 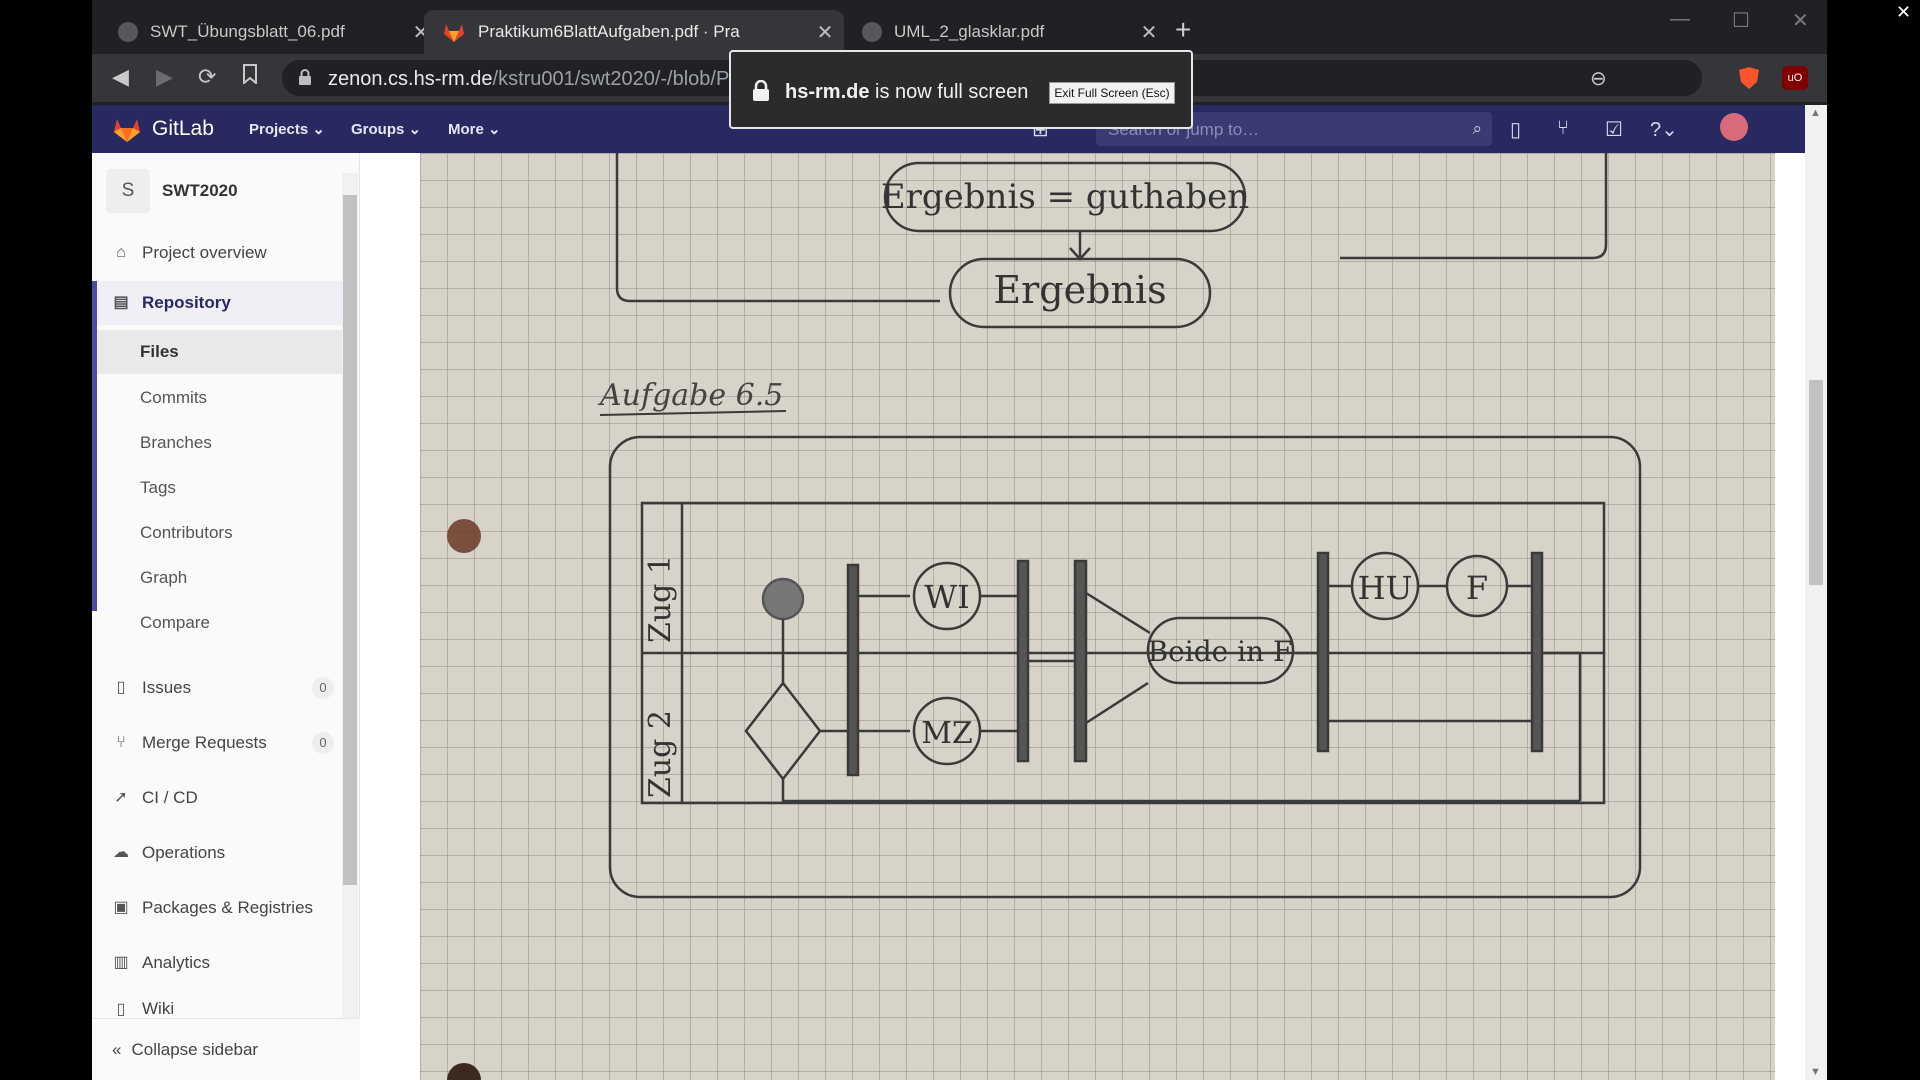 What do you see at coordinates (1741, 20) in the screenshot?
I see `maximize-icon: ☐` at bounding box center [1741, 20].